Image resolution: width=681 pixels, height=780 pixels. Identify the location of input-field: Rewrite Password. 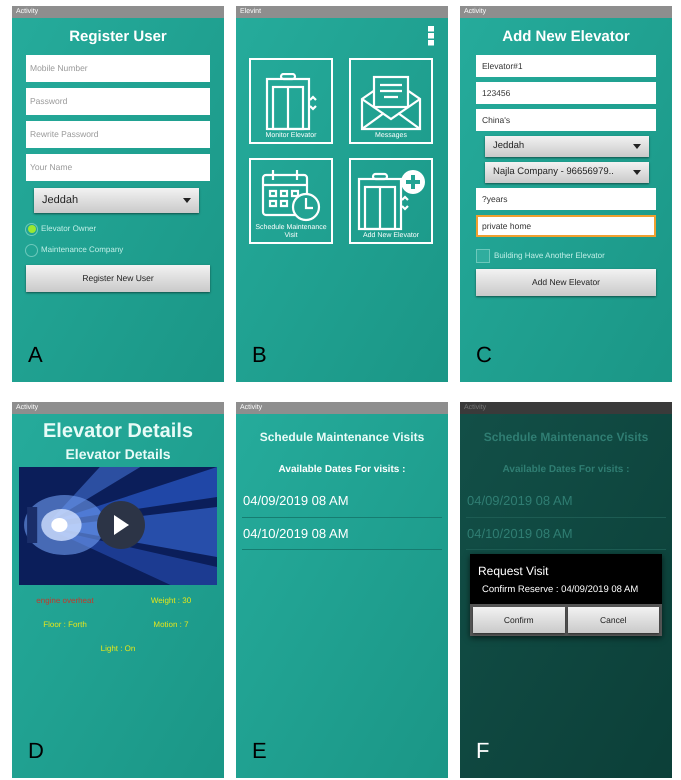
(118, 134).